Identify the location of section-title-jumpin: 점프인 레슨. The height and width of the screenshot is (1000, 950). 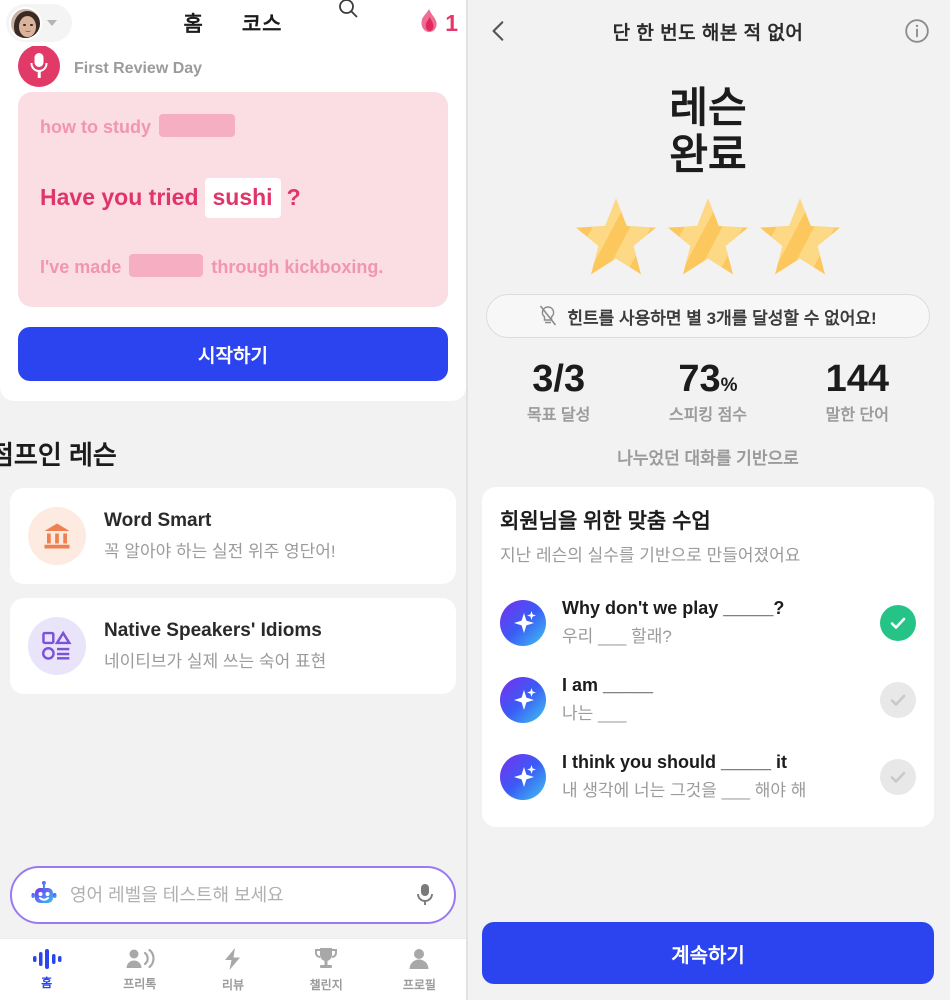
(58, 455).